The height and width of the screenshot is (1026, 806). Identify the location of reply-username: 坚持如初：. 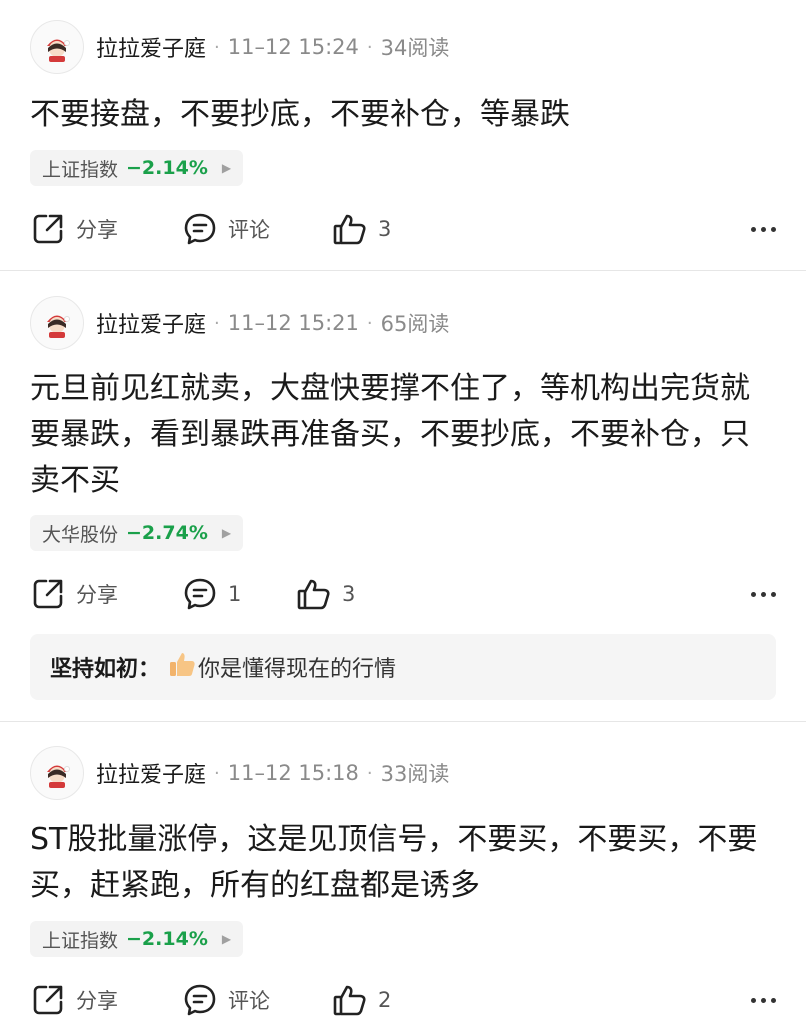
(105, 667).